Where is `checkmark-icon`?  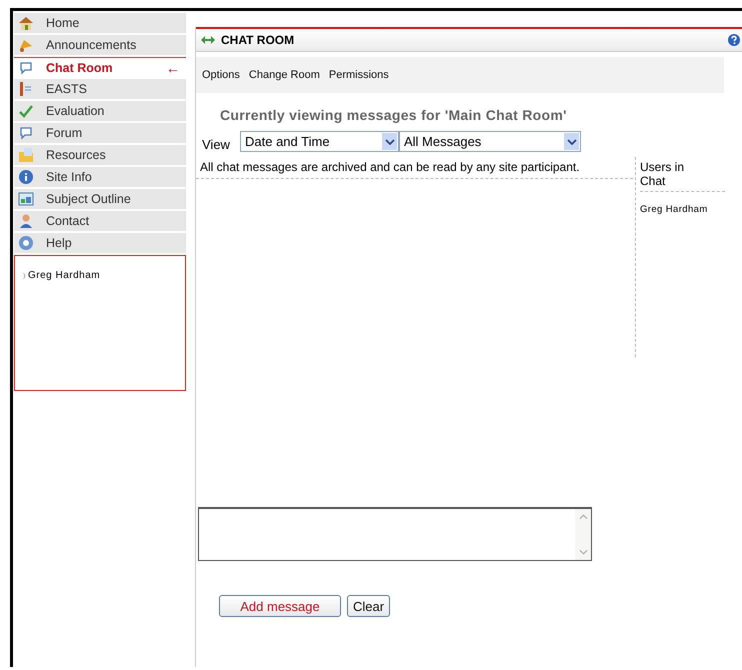 checkmark-icon is located at coordinates (26, 111).